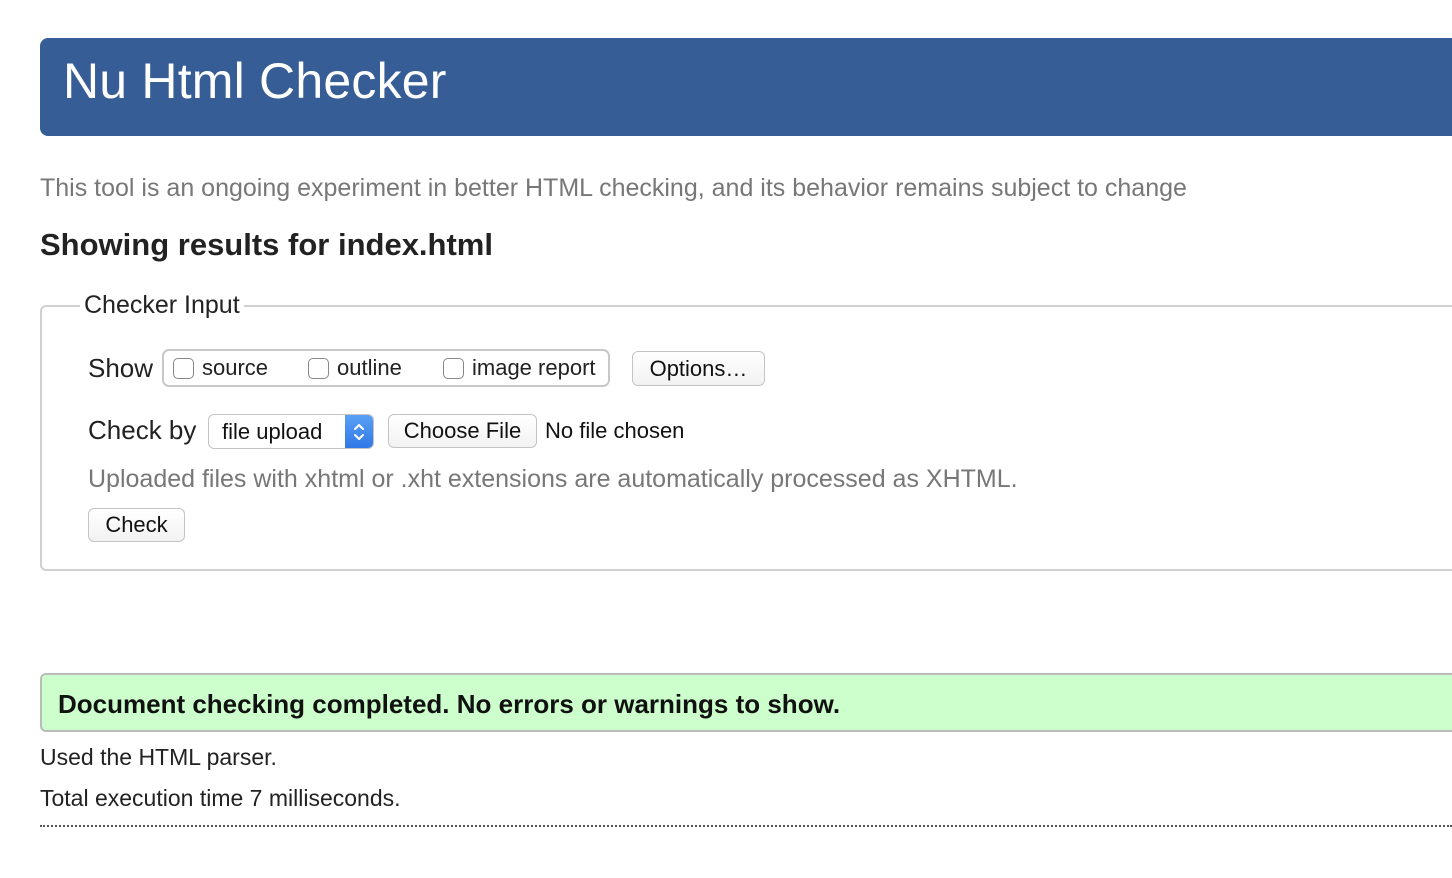 This screenshot has height=878, width=1452. Describe the element at coordinates (136, 525) in the screenshot. I see `check-button: Check` at that location.